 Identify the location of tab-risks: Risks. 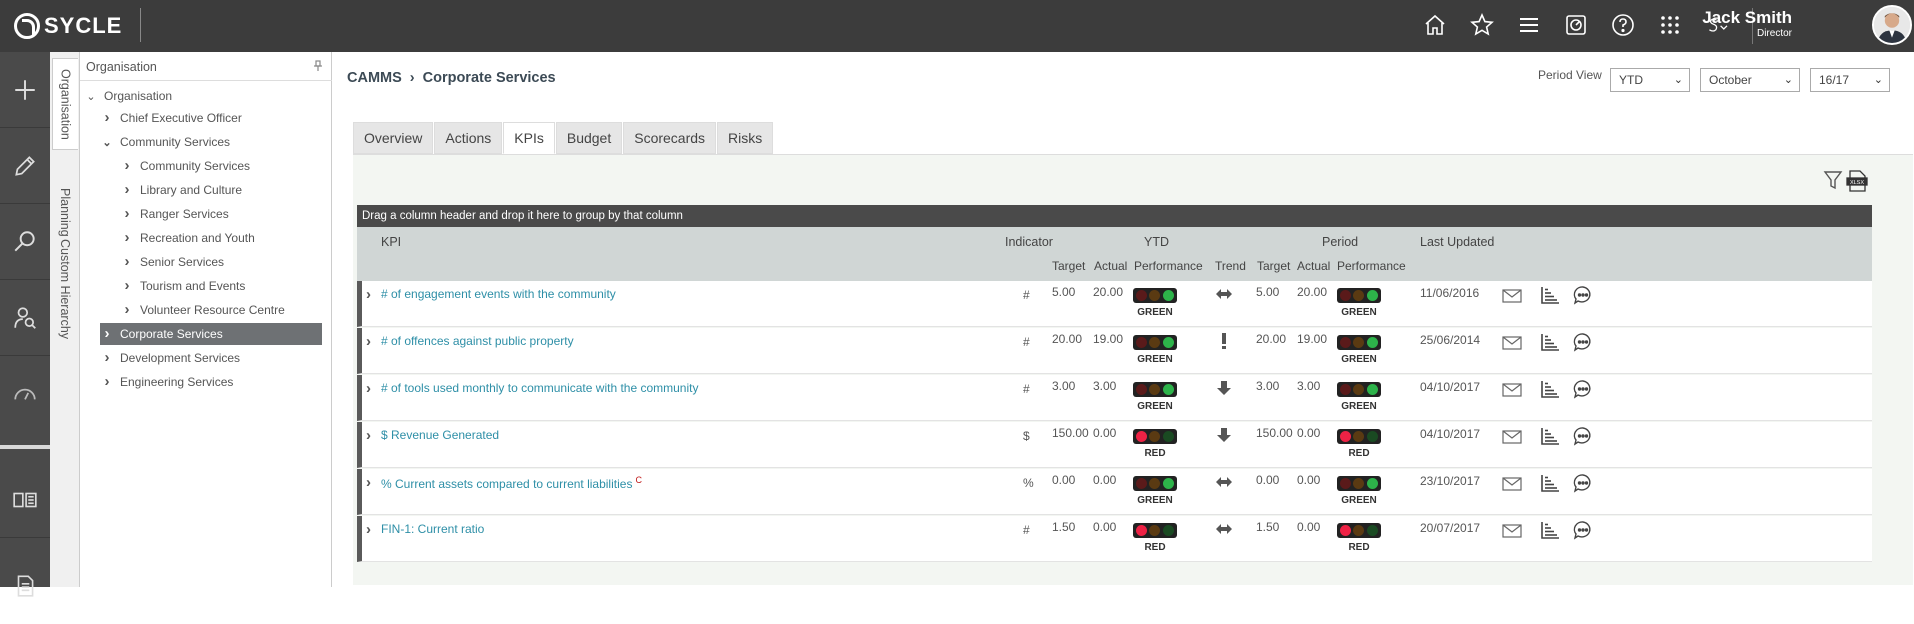
(745, 138).